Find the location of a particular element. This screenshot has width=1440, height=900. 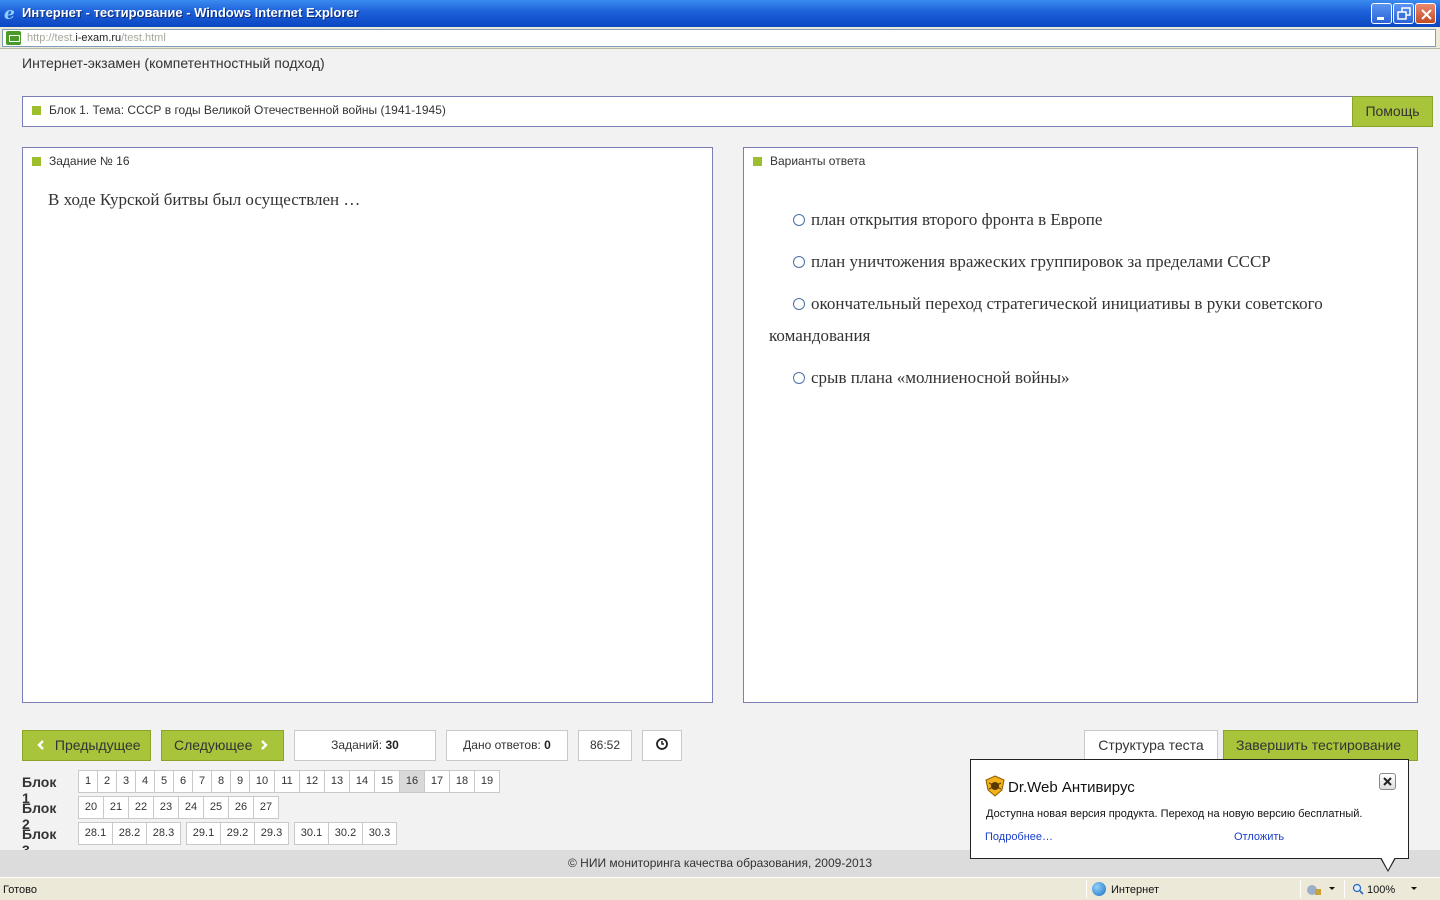

answer-option-label: срыв плана «молниеносной войны» is located at coordinates (940, 377).